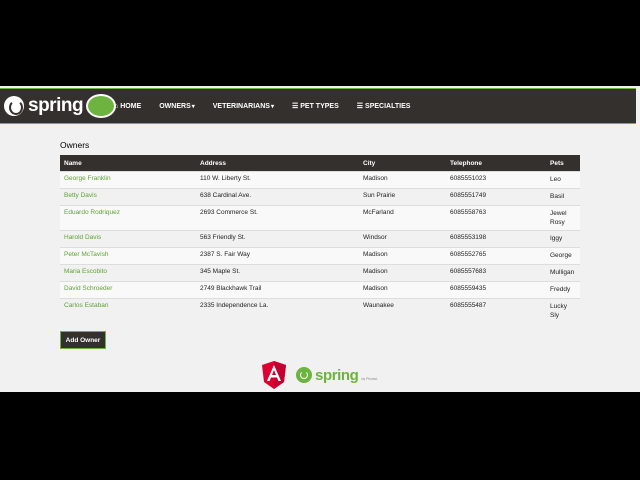 Image resolution: width=640 pixels, height=480 pixels. What do you see at coordinates (116, 106) in the screenshot?
I see `home-icon: ⌂` at bounding box center [116, 106].